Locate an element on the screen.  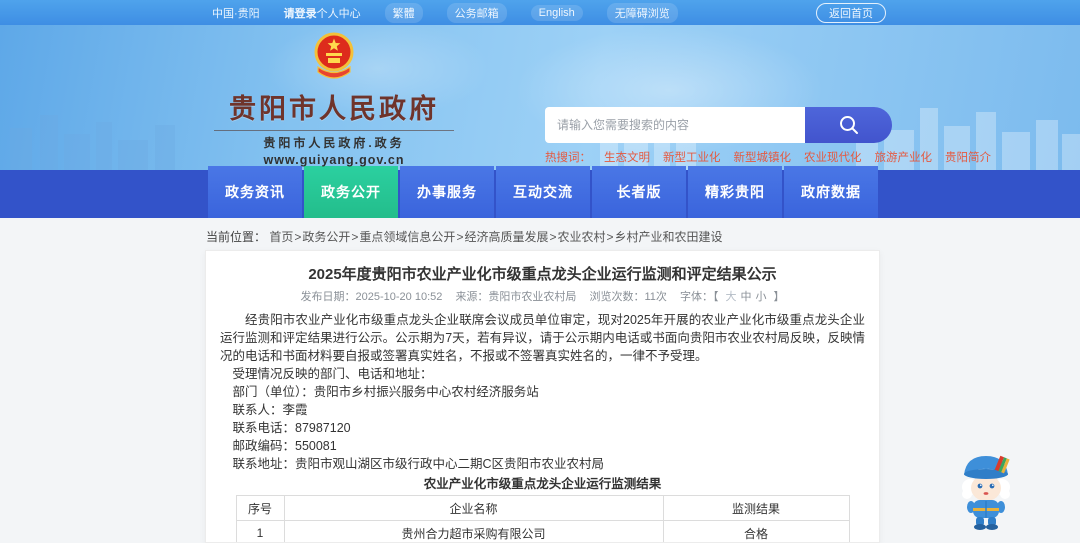
monitor-result: 合格 is located at coordinates (756, 531).